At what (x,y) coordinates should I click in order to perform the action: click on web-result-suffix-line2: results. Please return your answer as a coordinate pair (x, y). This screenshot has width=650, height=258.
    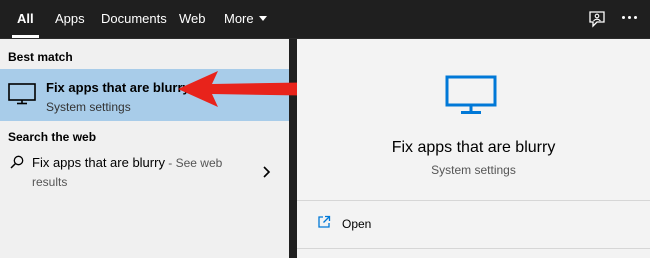
    Looking at the image, I should click on (50, 182).